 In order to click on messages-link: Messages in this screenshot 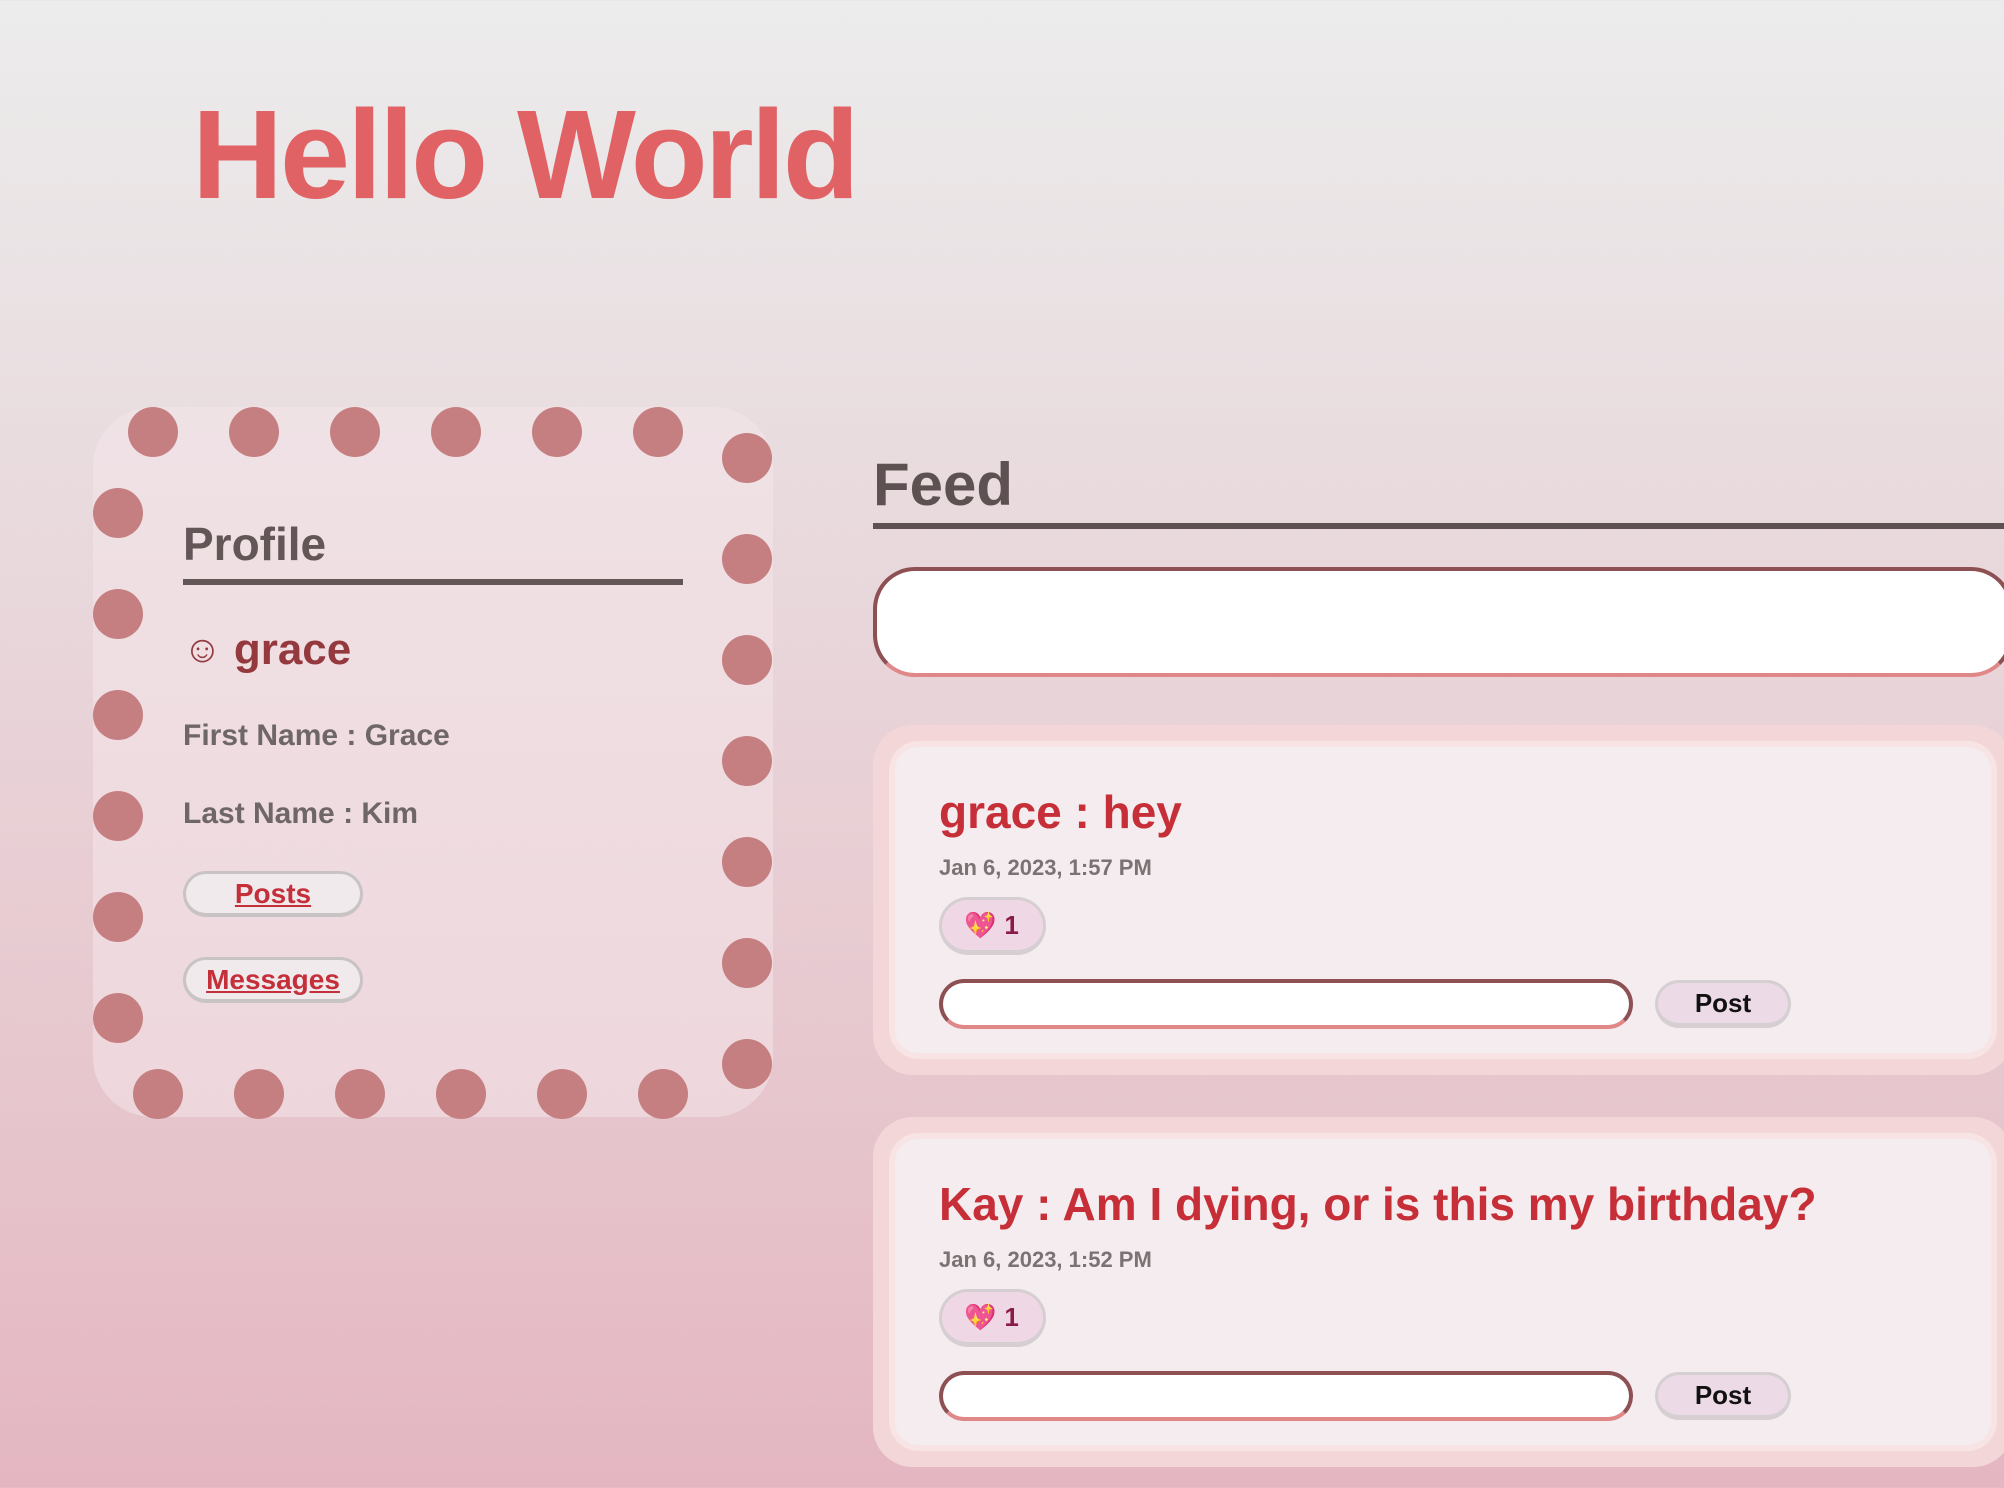, I will do `click(273, 980)`.